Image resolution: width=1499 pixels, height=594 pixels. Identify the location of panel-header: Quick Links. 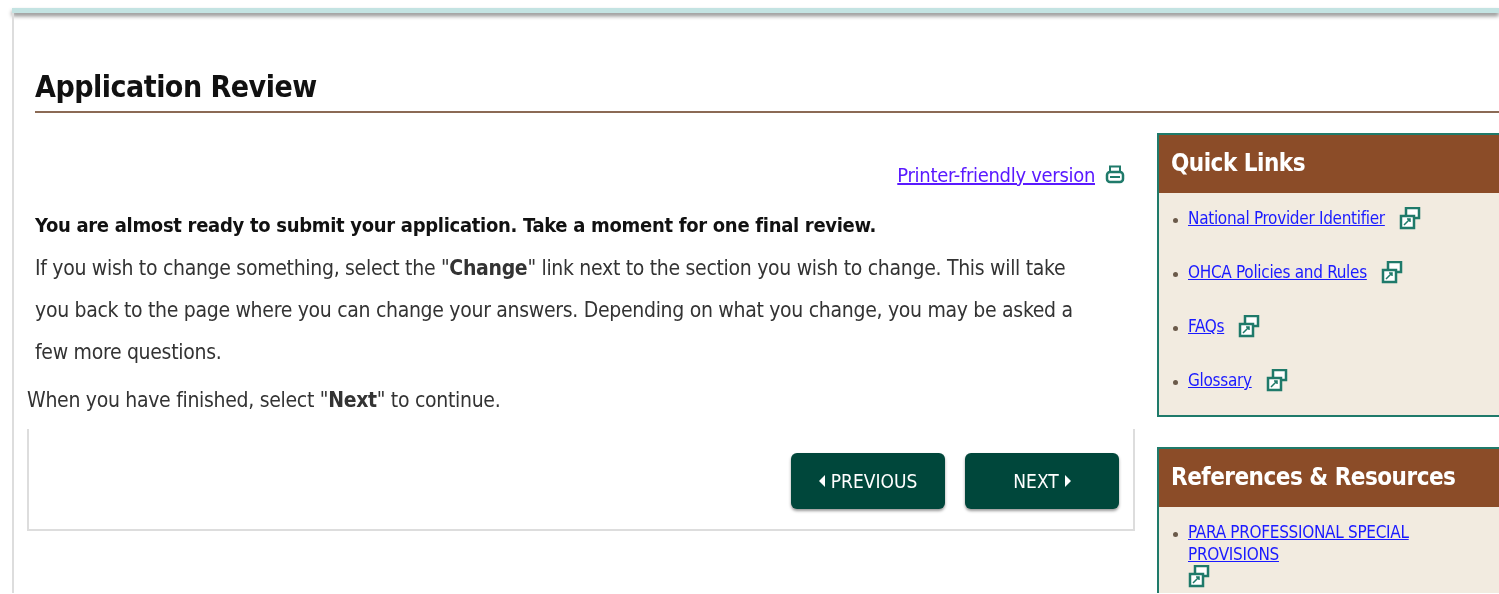
(1329, 164).